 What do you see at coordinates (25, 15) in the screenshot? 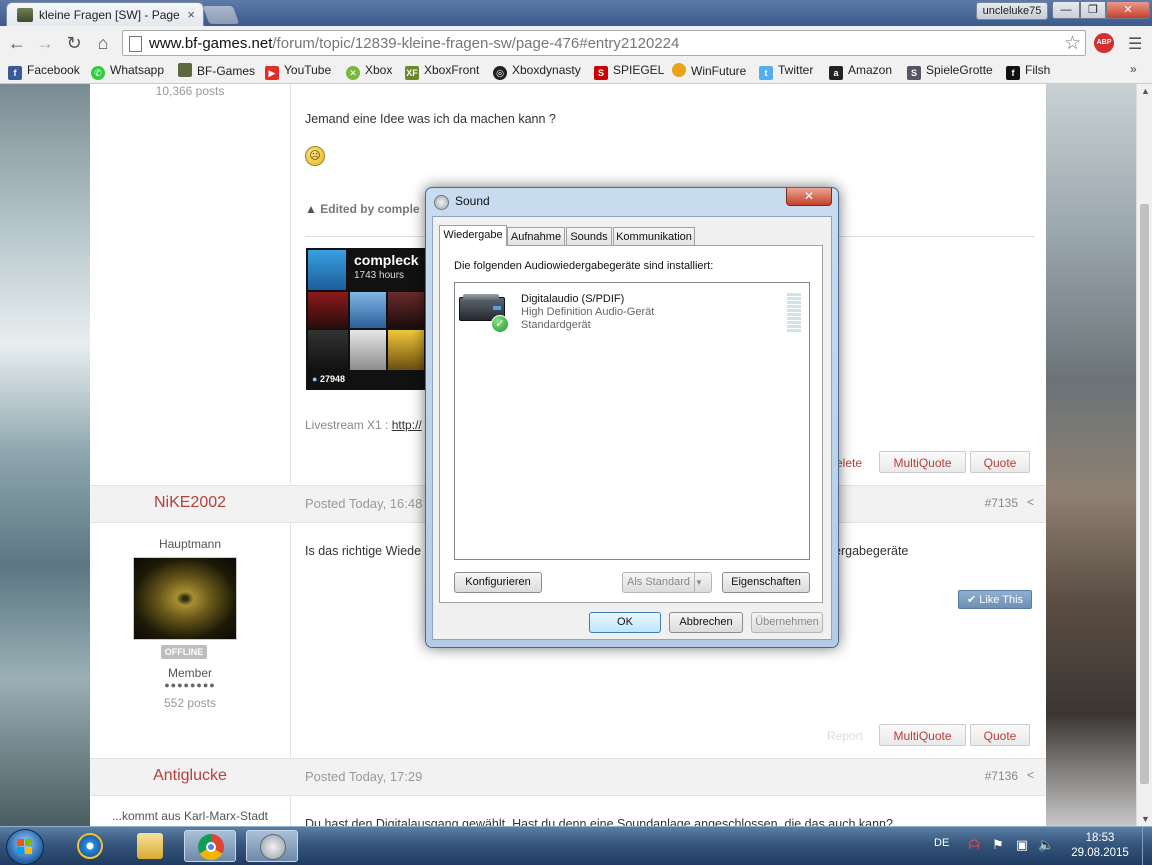
I see `bf-games-favicon-icon` at bounding box center [25, 15].